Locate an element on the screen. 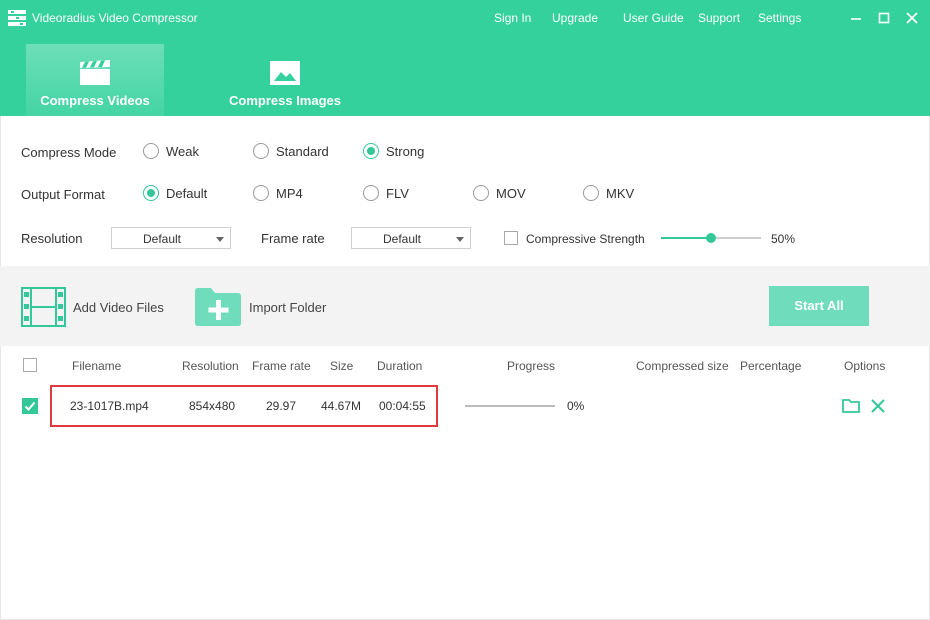  resolution-select: Default is located at coordinates (171, 238).